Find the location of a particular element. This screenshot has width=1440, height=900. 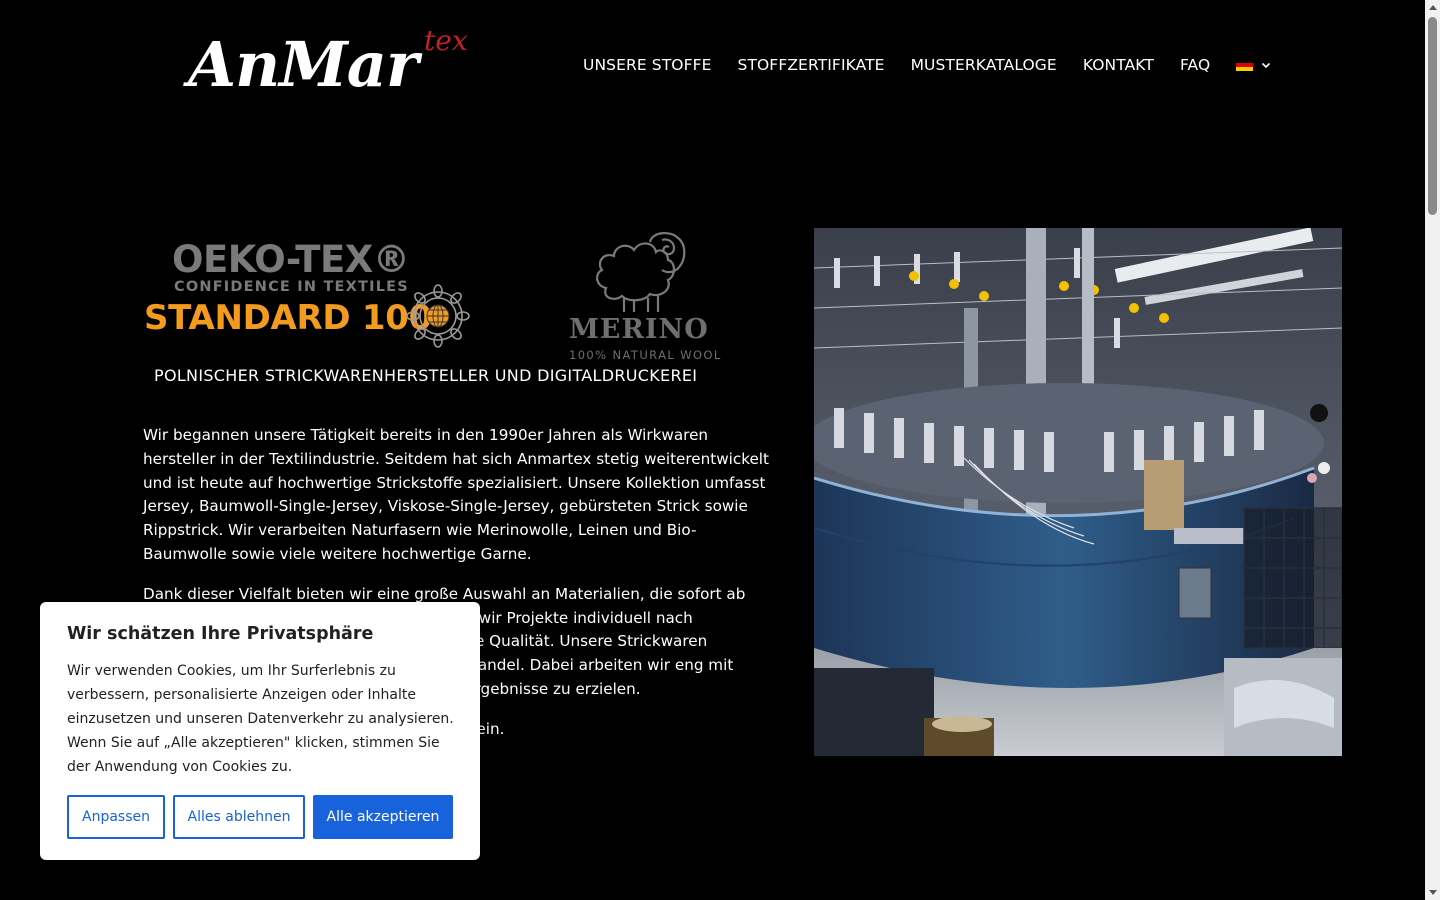

oeko-tex-seal-icon is located at coordinates (438, 316).